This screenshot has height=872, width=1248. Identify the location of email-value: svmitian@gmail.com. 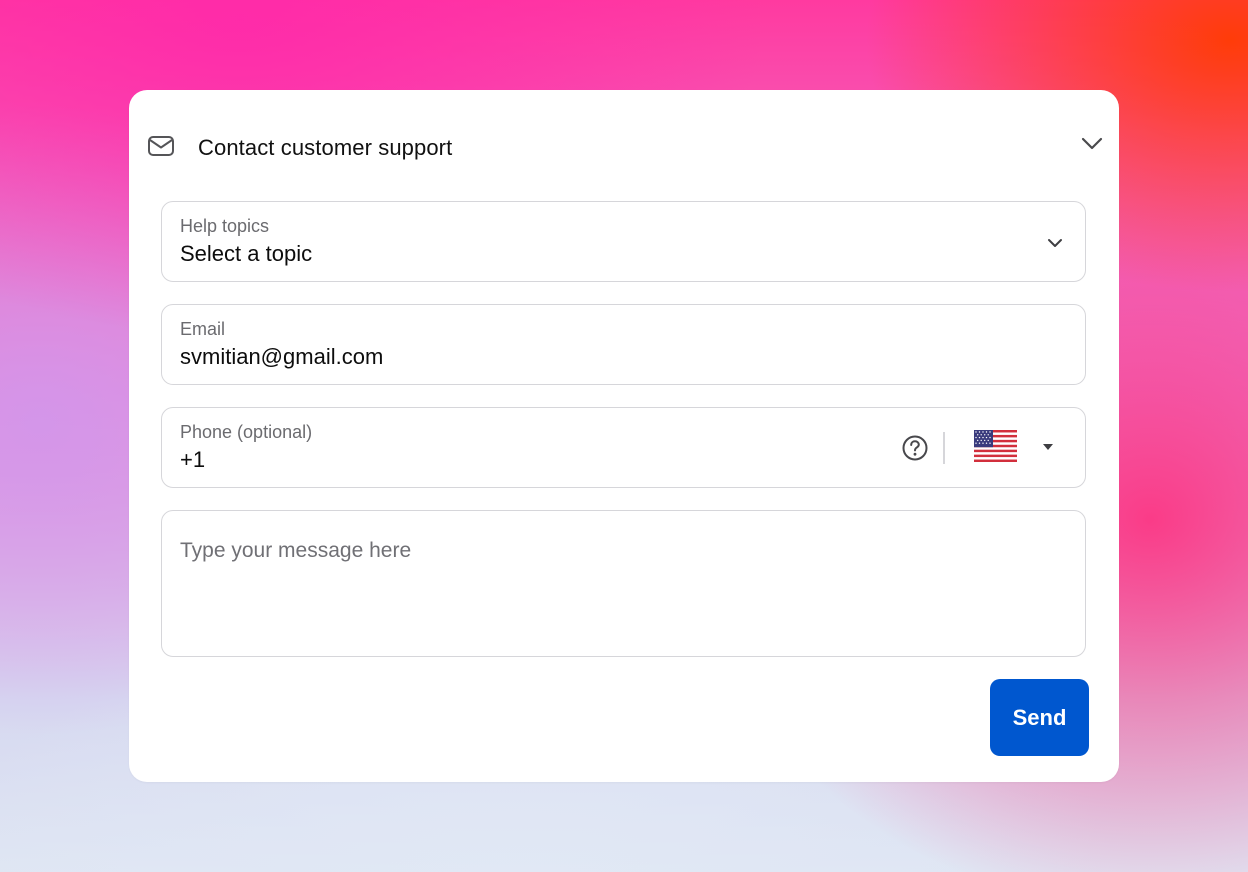
(282, 356).